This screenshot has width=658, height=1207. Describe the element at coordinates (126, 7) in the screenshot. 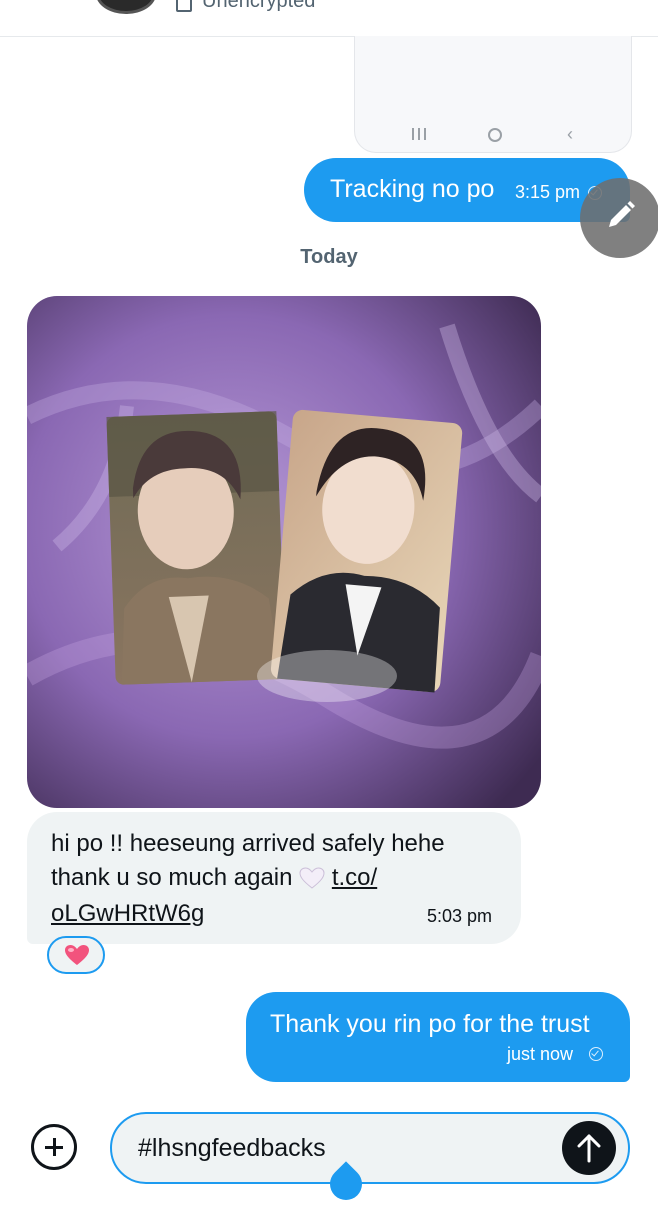

I see `avatar` at that location.